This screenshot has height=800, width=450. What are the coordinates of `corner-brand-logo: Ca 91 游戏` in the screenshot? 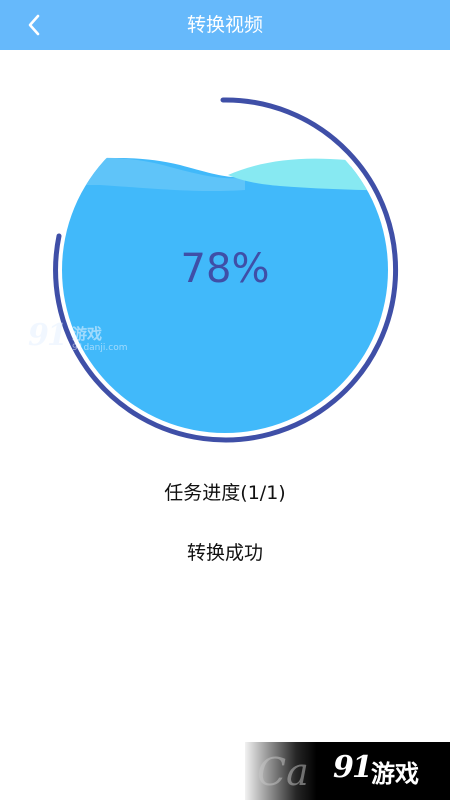 It's located at (347, 771).